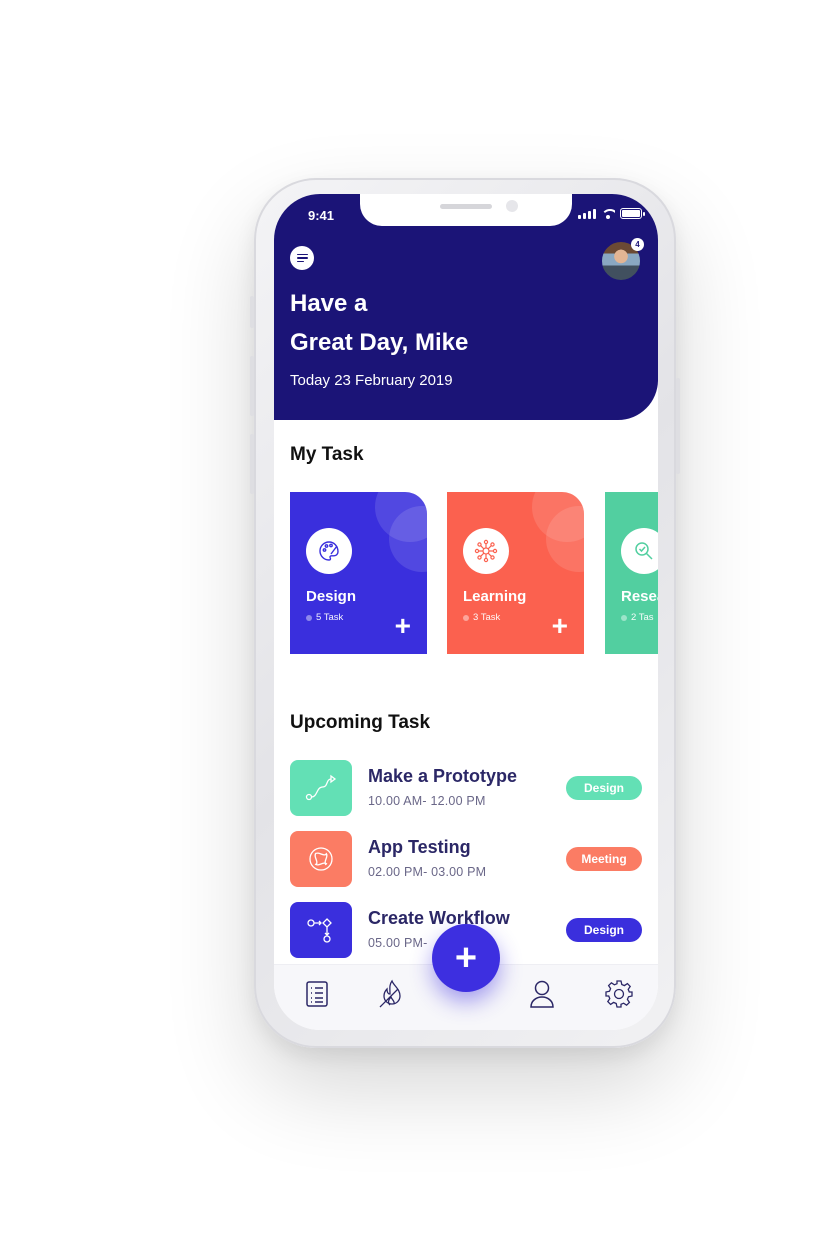 Image resolution: width=830 pixels, height=1250 pixels. Describe the element at coordinates (324, 617) in the screenshot. I see `card-count: 5 Task` at that location.